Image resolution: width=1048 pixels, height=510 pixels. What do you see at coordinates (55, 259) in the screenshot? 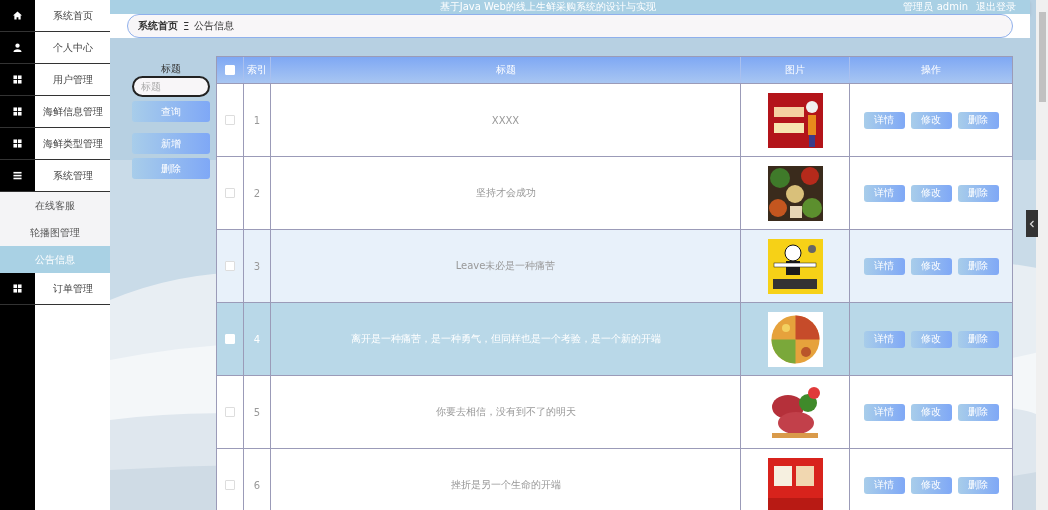
I see `sidebar-subitem: 公告信息` at bounding box center [55, 259].